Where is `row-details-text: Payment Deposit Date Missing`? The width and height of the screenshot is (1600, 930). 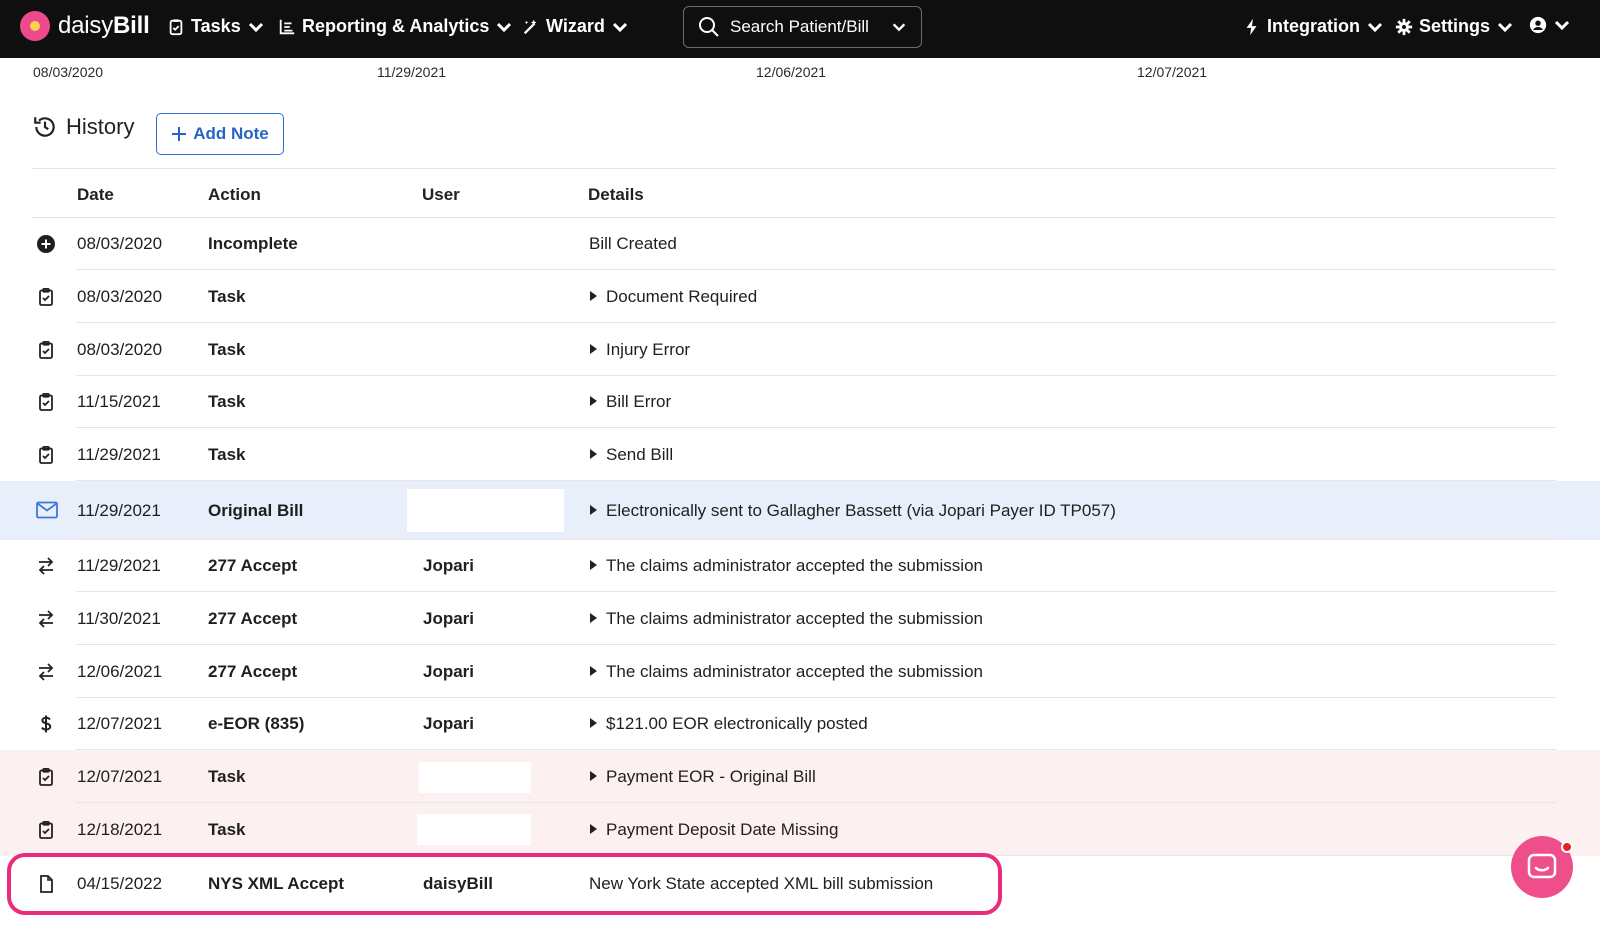 row-details-text: Payment Deposit Date Missing is located at coordinates (722, 829).